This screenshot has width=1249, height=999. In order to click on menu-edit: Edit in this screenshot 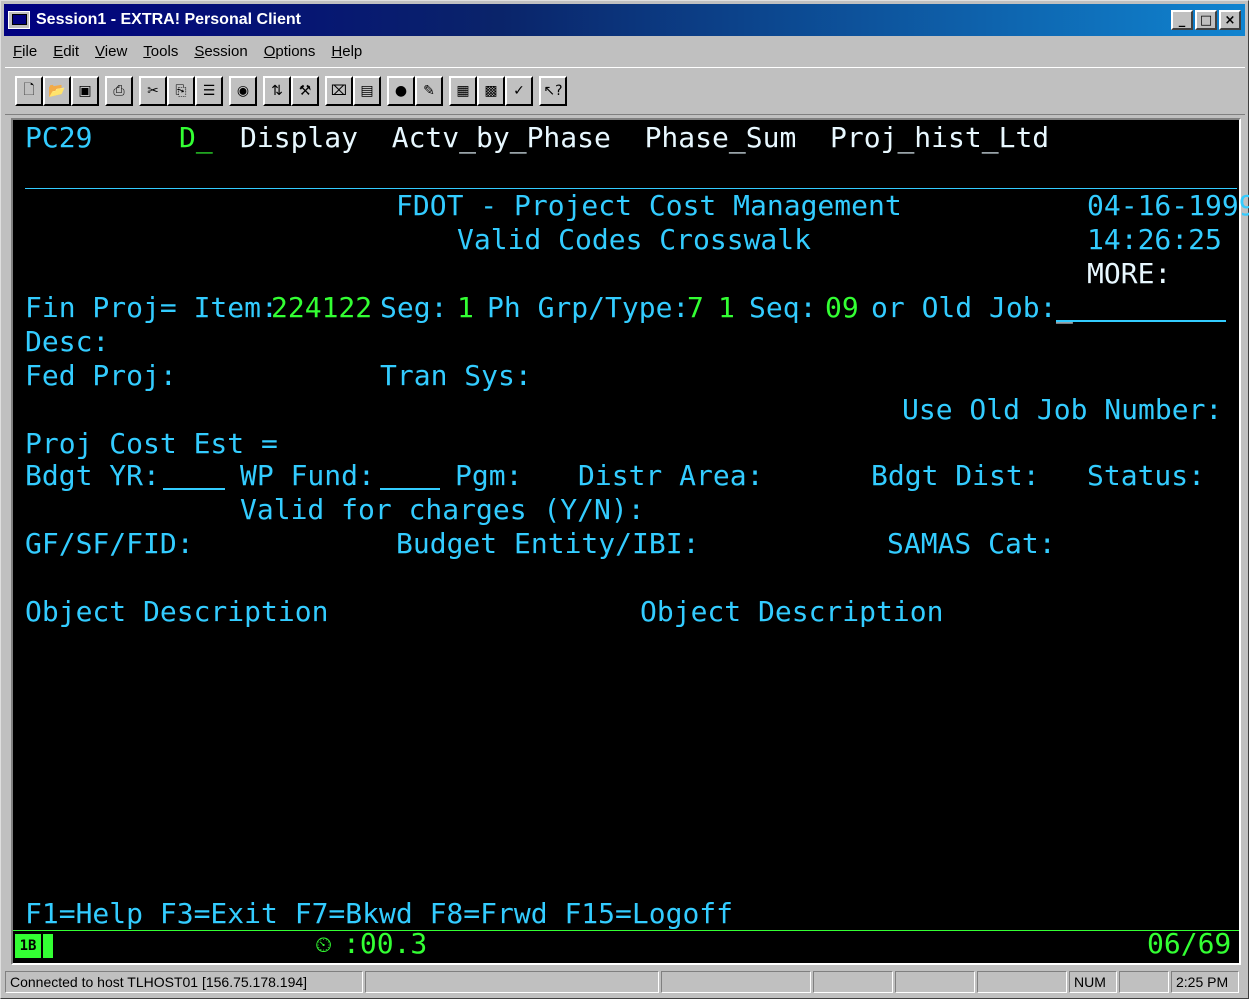, I will do `click(66, 51)`.